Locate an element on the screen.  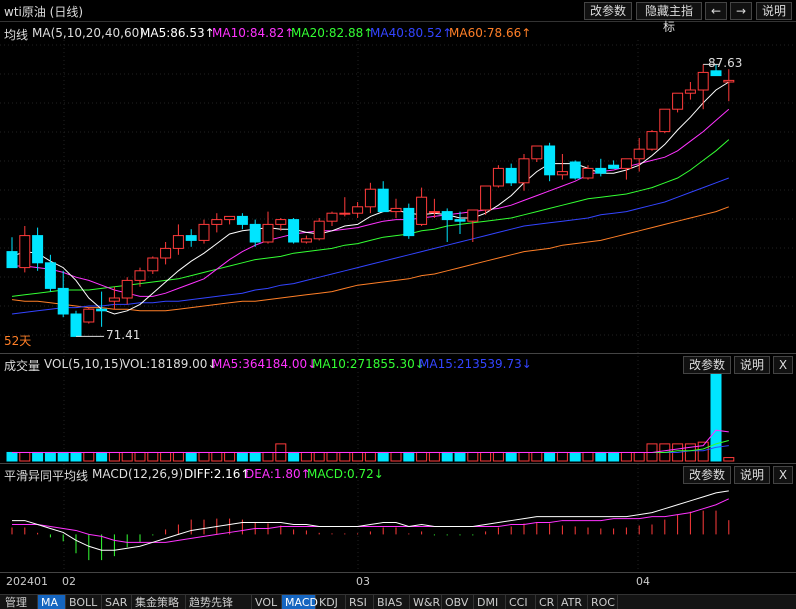
x-label-02: 02 is located at coordinates (69, 581).